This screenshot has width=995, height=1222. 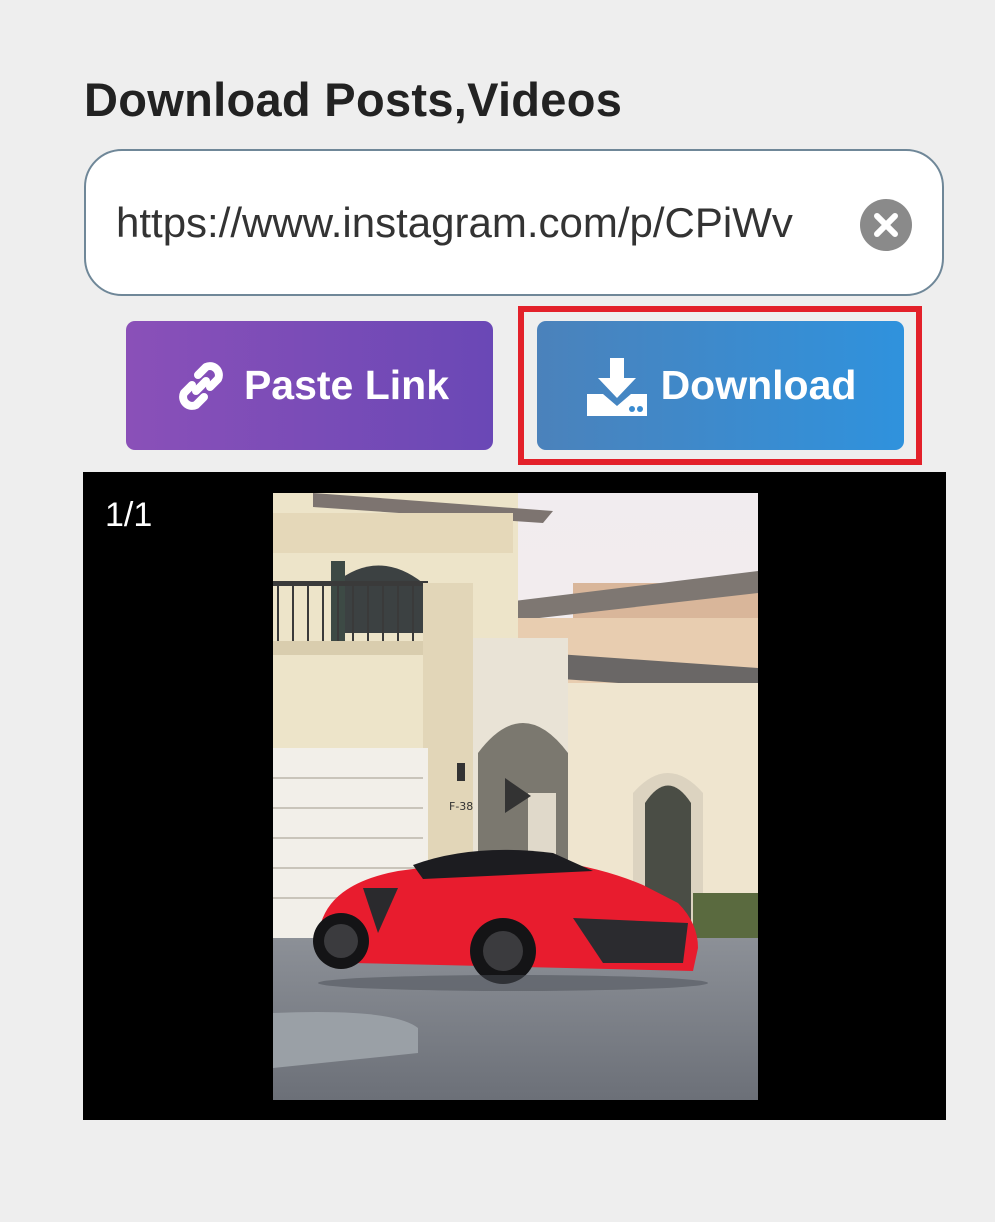 I want to click on link-icon, so click(x=201, y=385).